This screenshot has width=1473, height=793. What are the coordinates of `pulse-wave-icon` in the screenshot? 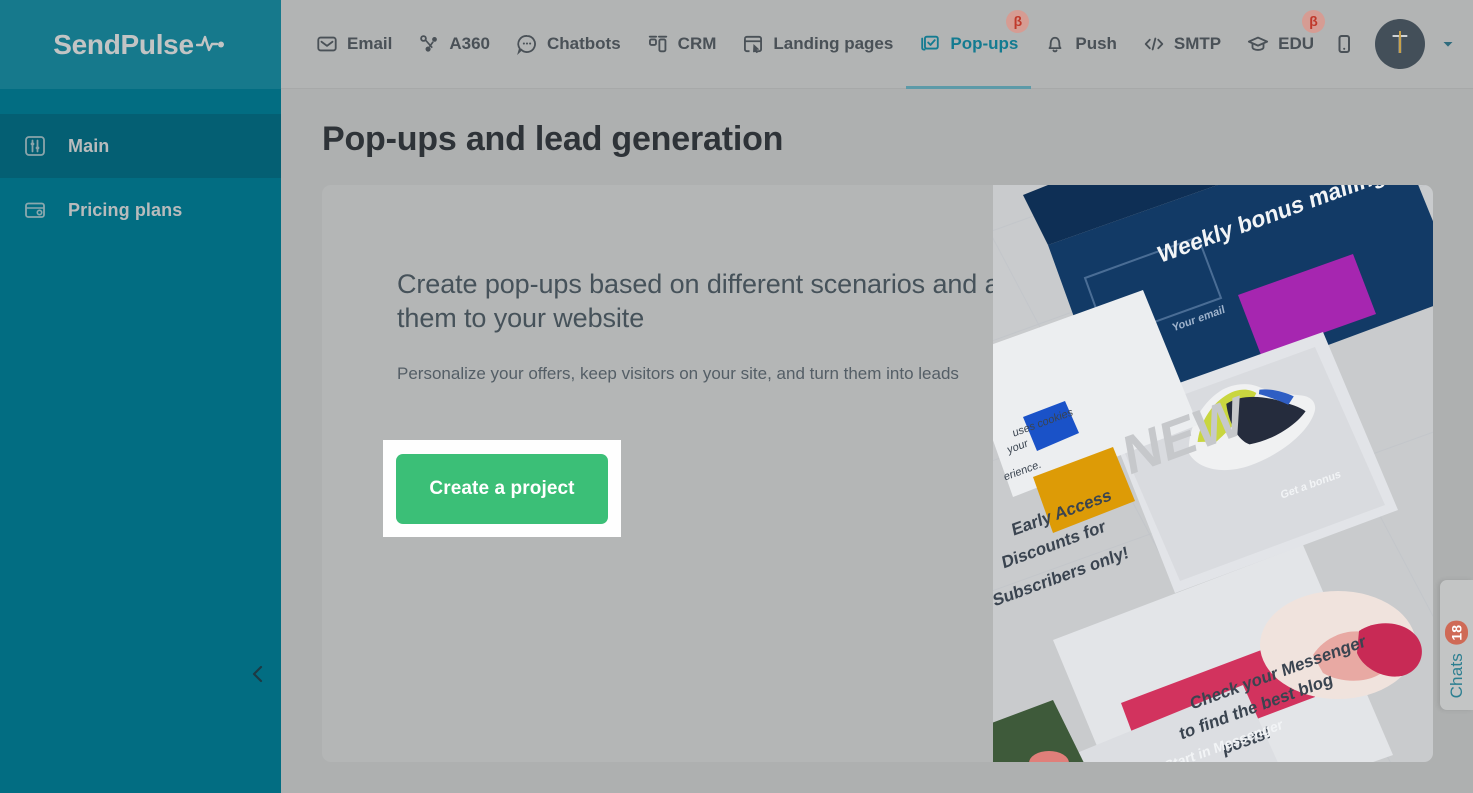 It's located at (211, 45).